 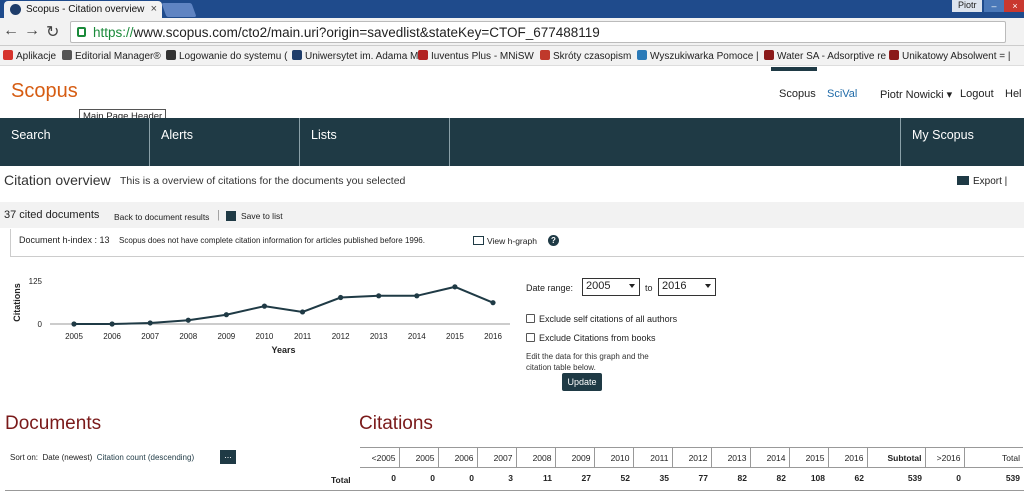 What do you see at coordinates (613, 457) in the screenshot?
I see `column-header: 2010` at bounding box center [613, 457].